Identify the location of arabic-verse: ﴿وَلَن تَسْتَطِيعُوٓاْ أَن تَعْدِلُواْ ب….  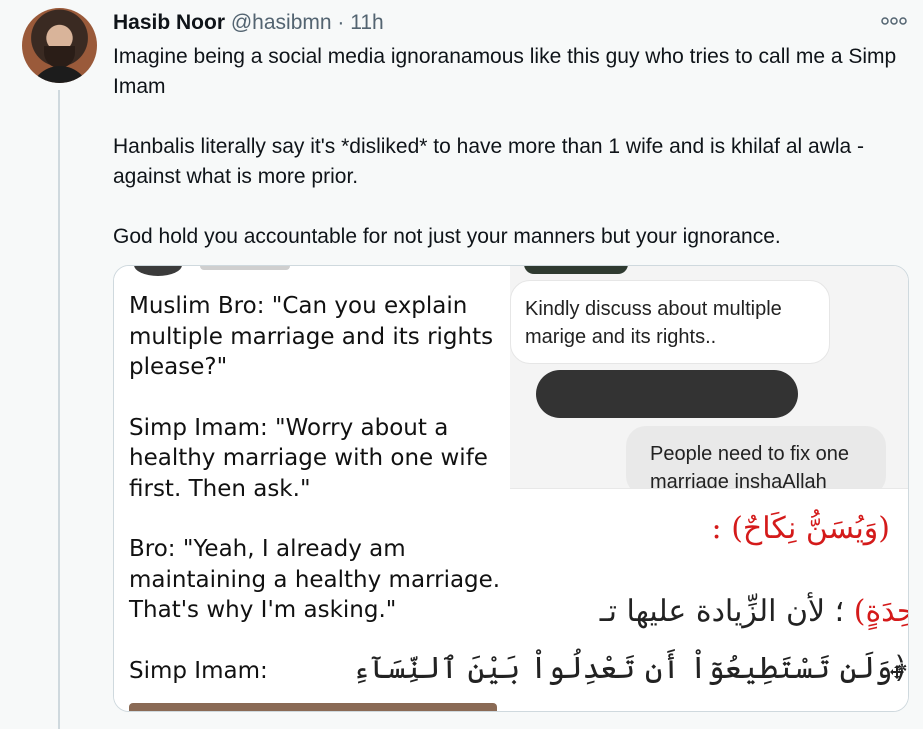
(630, 668).